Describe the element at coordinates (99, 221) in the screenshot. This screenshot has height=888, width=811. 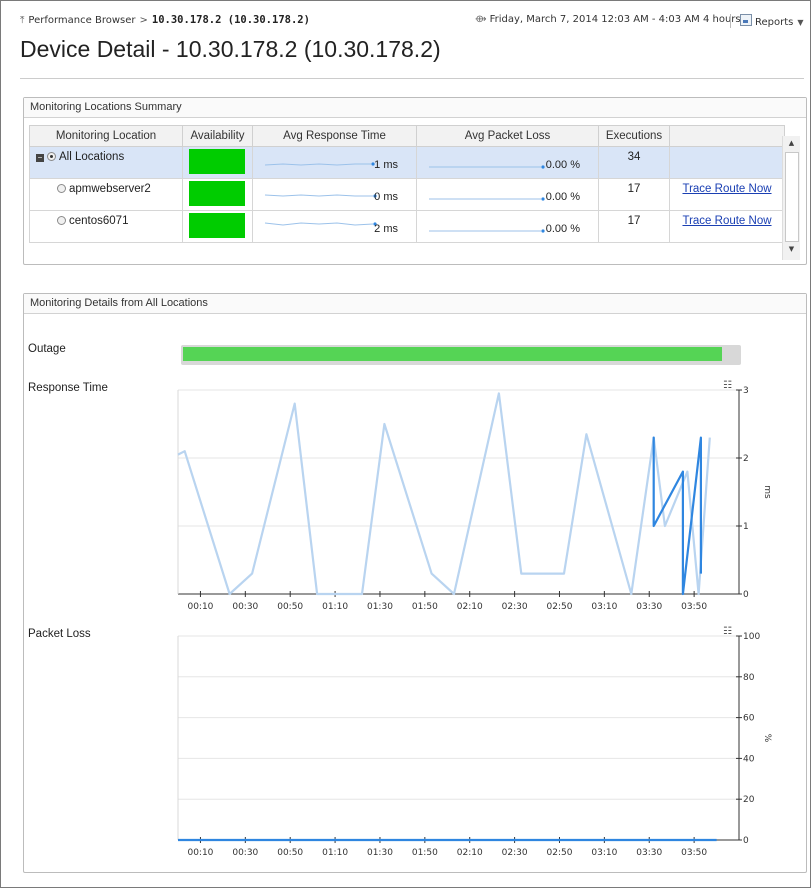
I see `location-name: centos6071` at that location.